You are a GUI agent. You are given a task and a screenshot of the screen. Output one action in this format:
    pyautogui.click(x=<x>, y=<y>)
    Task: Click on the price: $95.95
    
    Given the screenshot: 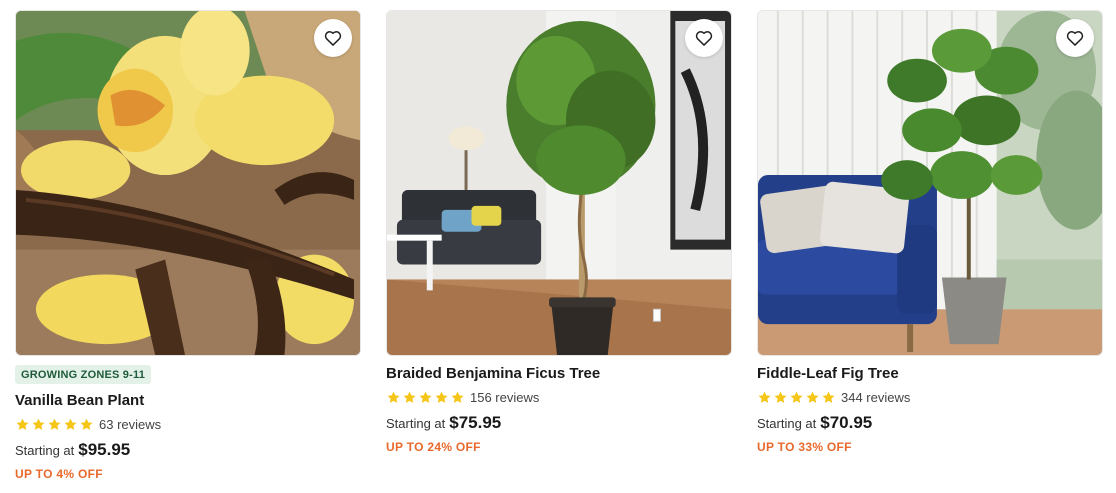 What is the action you would take?
    pyautogui.click(x=104, y=449)
    